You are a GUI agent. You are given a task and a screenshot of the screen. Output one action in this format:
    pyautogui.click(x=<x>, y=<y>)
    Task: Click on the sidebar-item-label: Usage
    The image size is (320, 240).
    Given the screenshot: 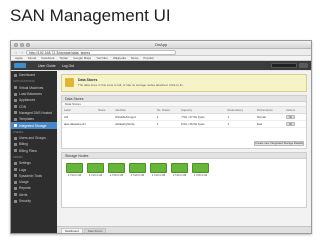 What is the action you would take?
    pyautogui.click(x=24, y=182)
    